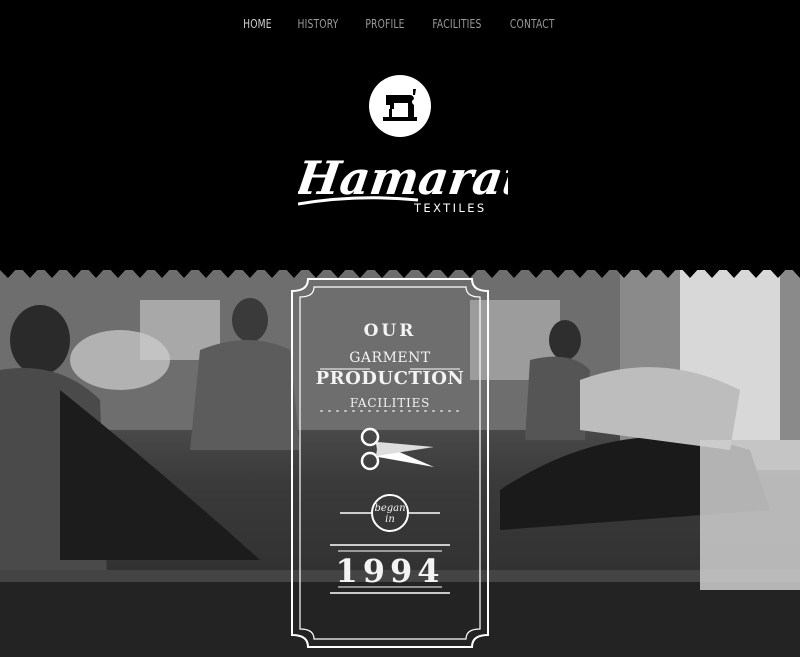  I want to click on hero-line-production: PRODUCTION, so click(390, 378).